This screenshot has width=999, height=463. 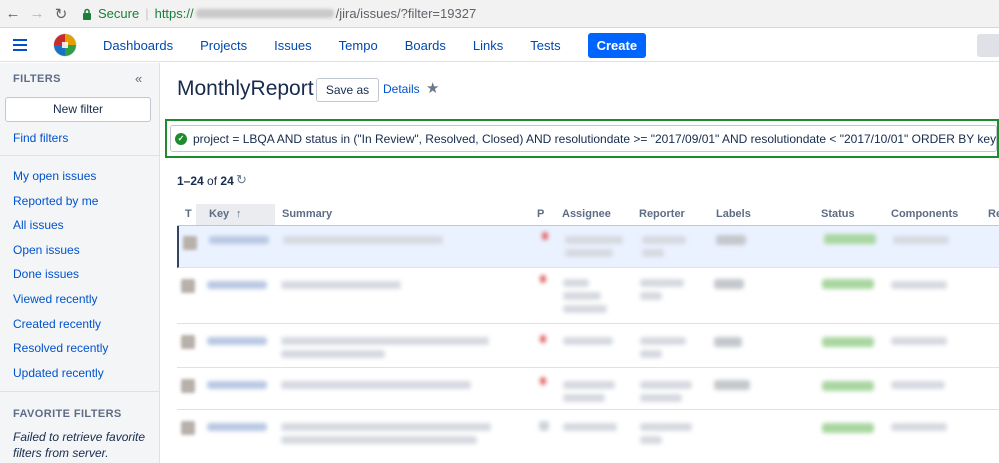 I want to click on col-labels: Labels, so click(x=733, y=214).